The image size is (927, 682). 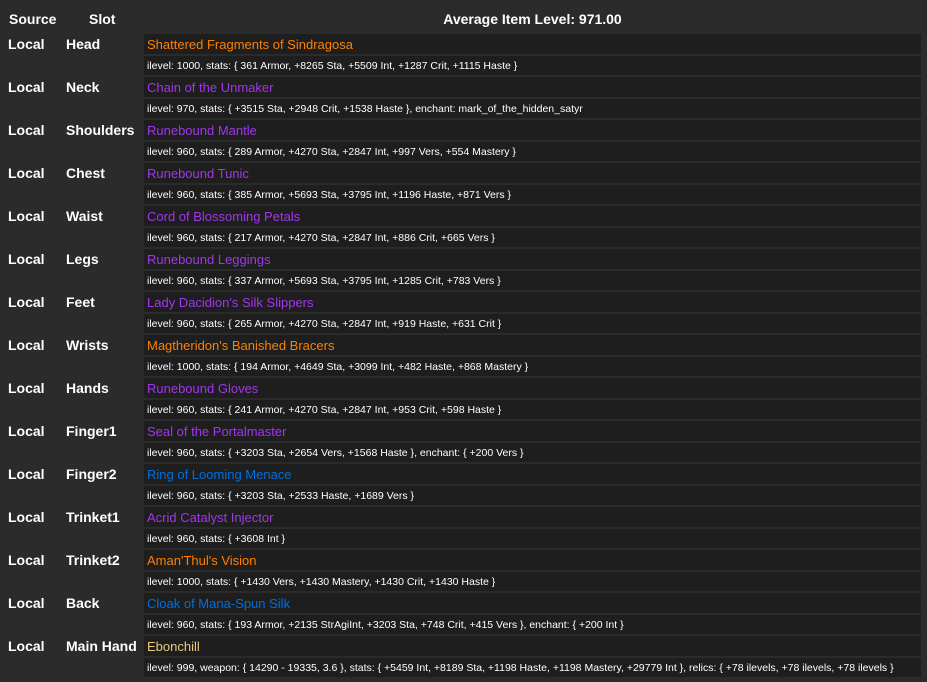 I want to click on item-stats: ilevel: 960, stats: { +3608 Int }, so click(x=532, y=538).